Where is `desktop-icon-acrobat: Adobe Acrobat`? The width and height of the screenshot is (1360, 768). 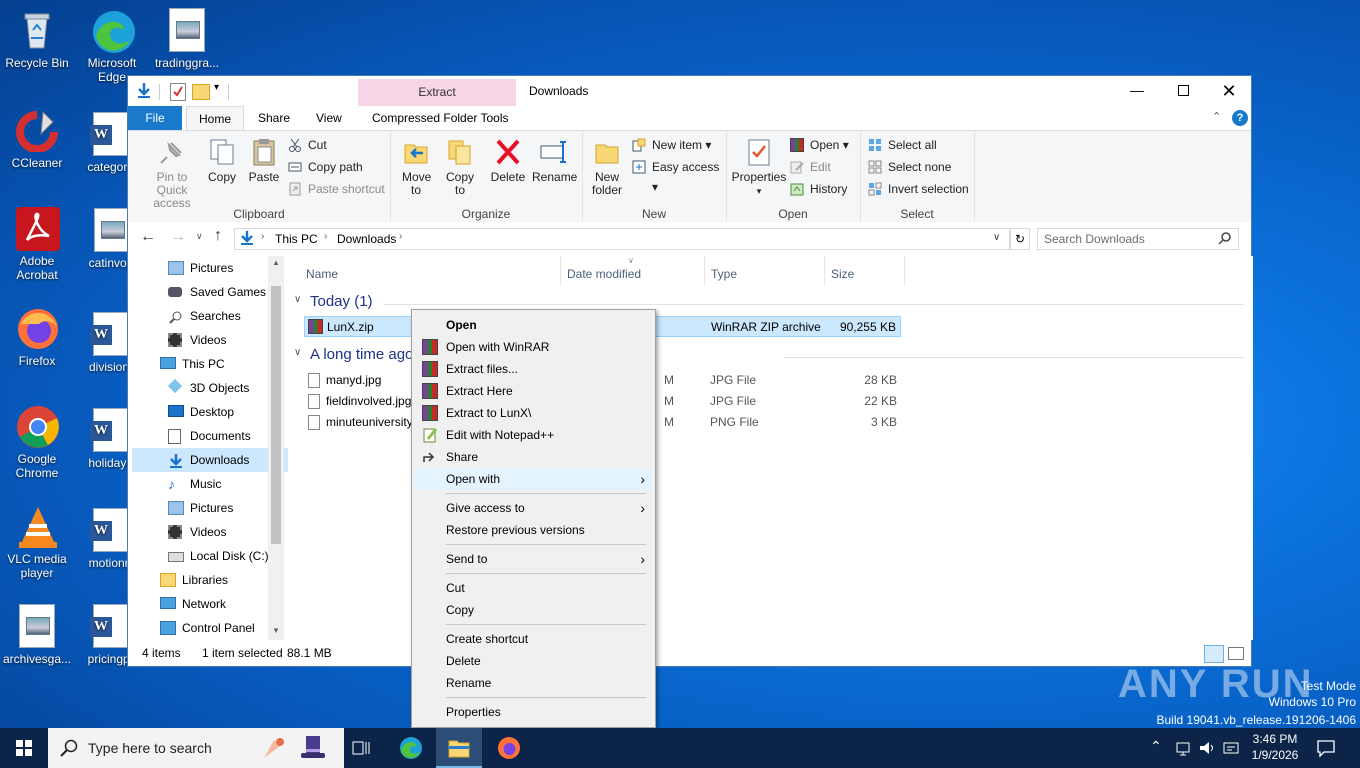
desktop-icon-acrobat: Adobe Acrobat is located at coordinates (37, 244).